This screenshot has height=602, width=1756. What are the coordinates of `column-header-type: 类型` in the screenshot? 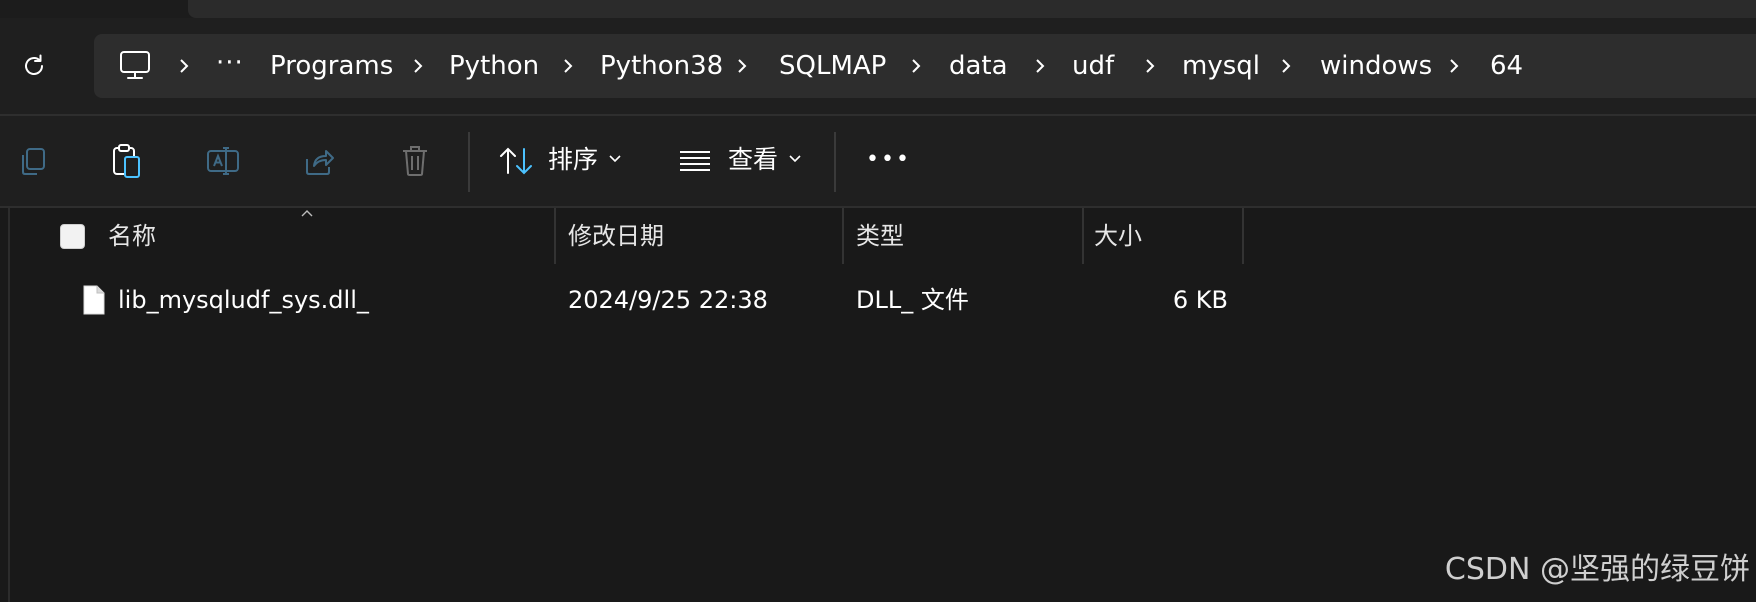 It's located at (880, 236).